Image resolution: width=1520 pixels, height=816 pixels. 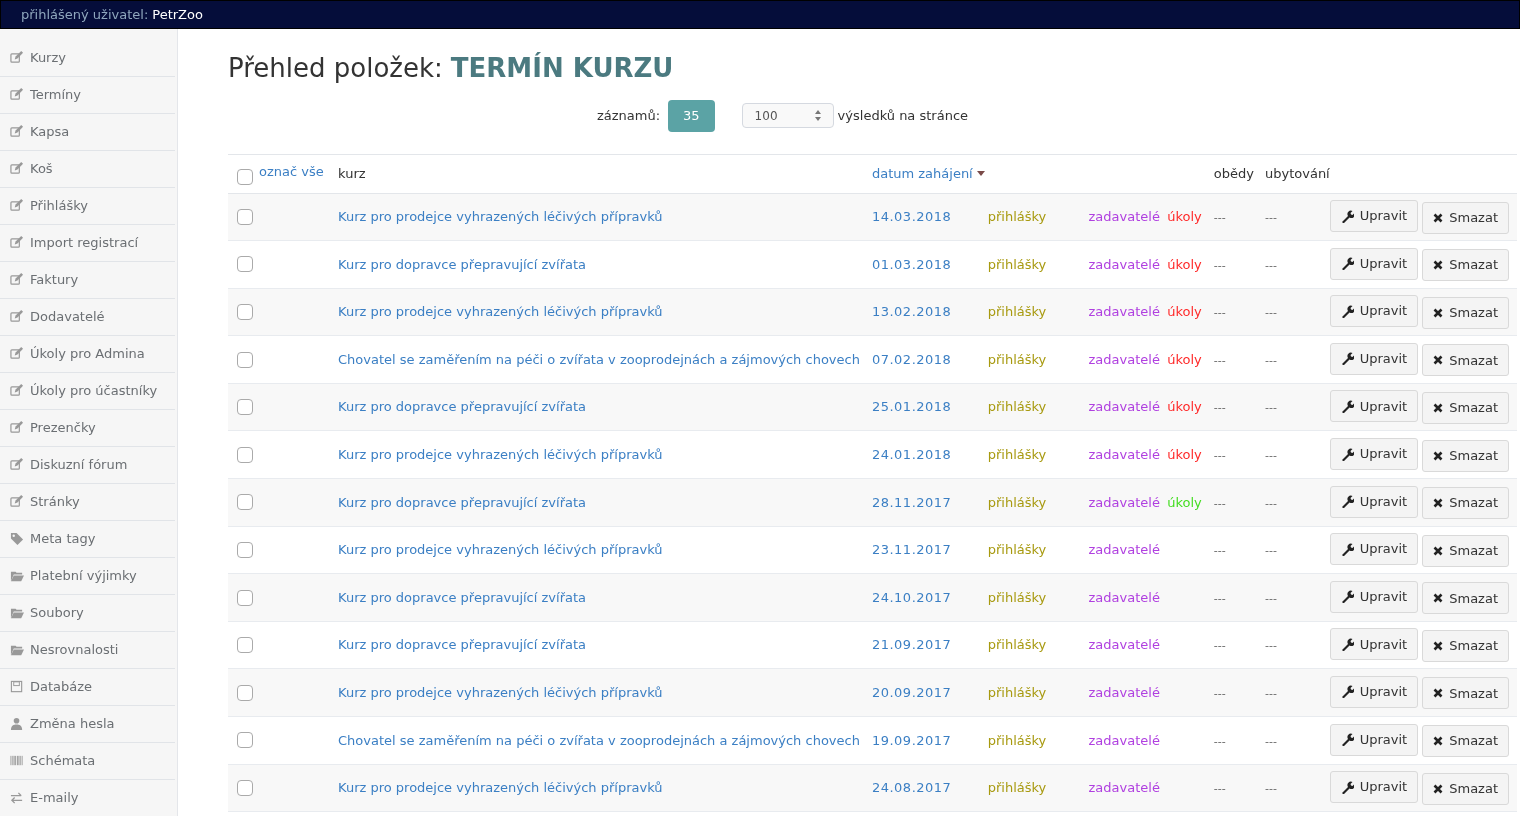 I want to click on date-link: 24.01.2018, so click(x=911, y=454).